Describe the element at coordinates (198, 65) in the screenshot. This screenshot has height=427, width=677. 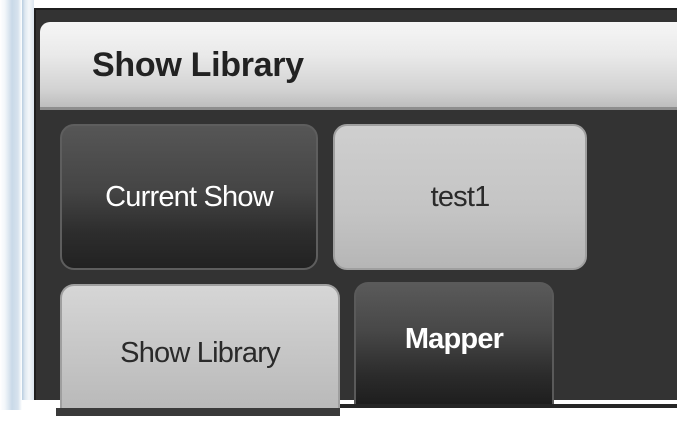
I see `page-title: Show Library` at that location.